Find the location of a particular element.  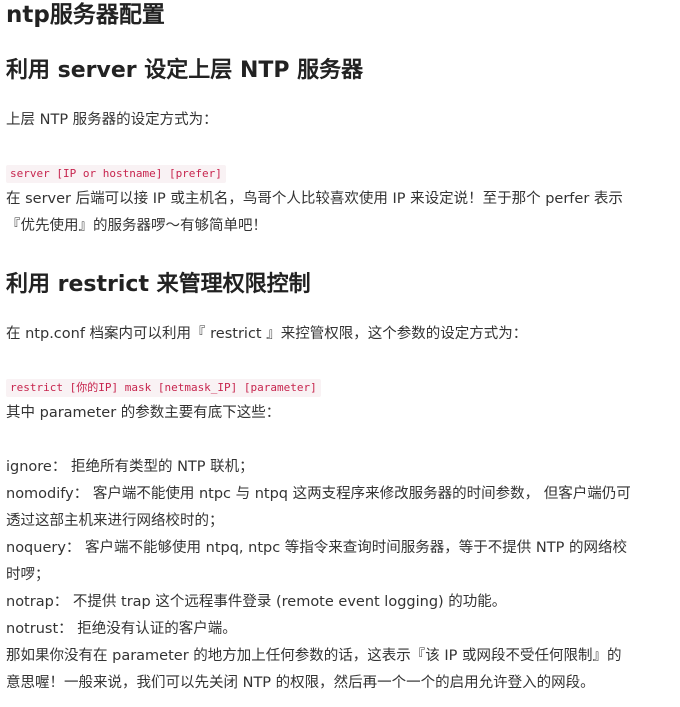

section-heading-server: 利用 server 设定上层 NTP 服务器 is located at coordinates (185, 70).